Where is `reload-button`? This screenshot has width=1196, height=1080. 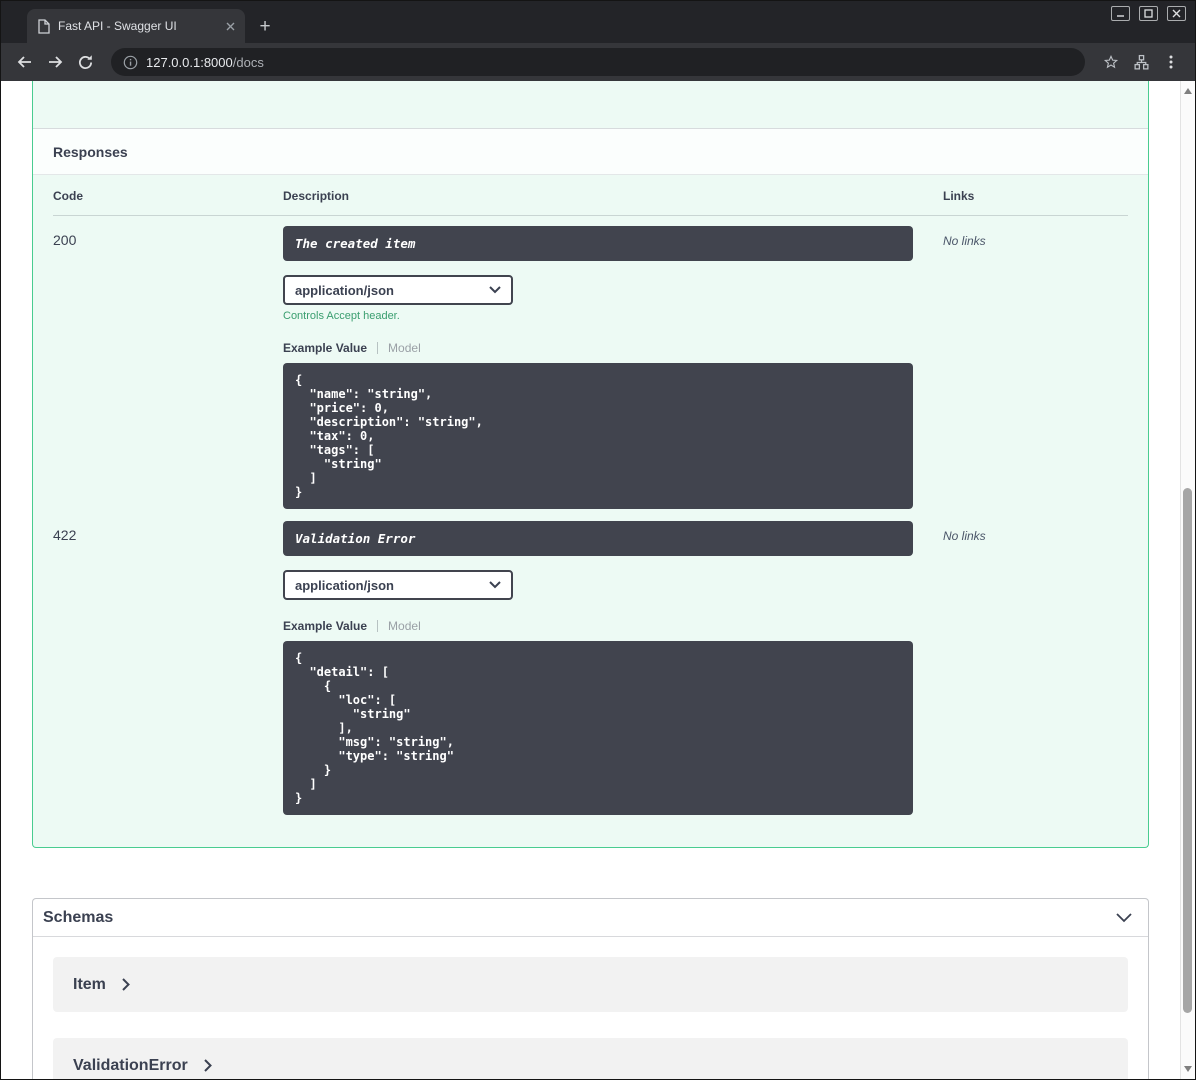 reload-button is located at coordinates (85, 62).